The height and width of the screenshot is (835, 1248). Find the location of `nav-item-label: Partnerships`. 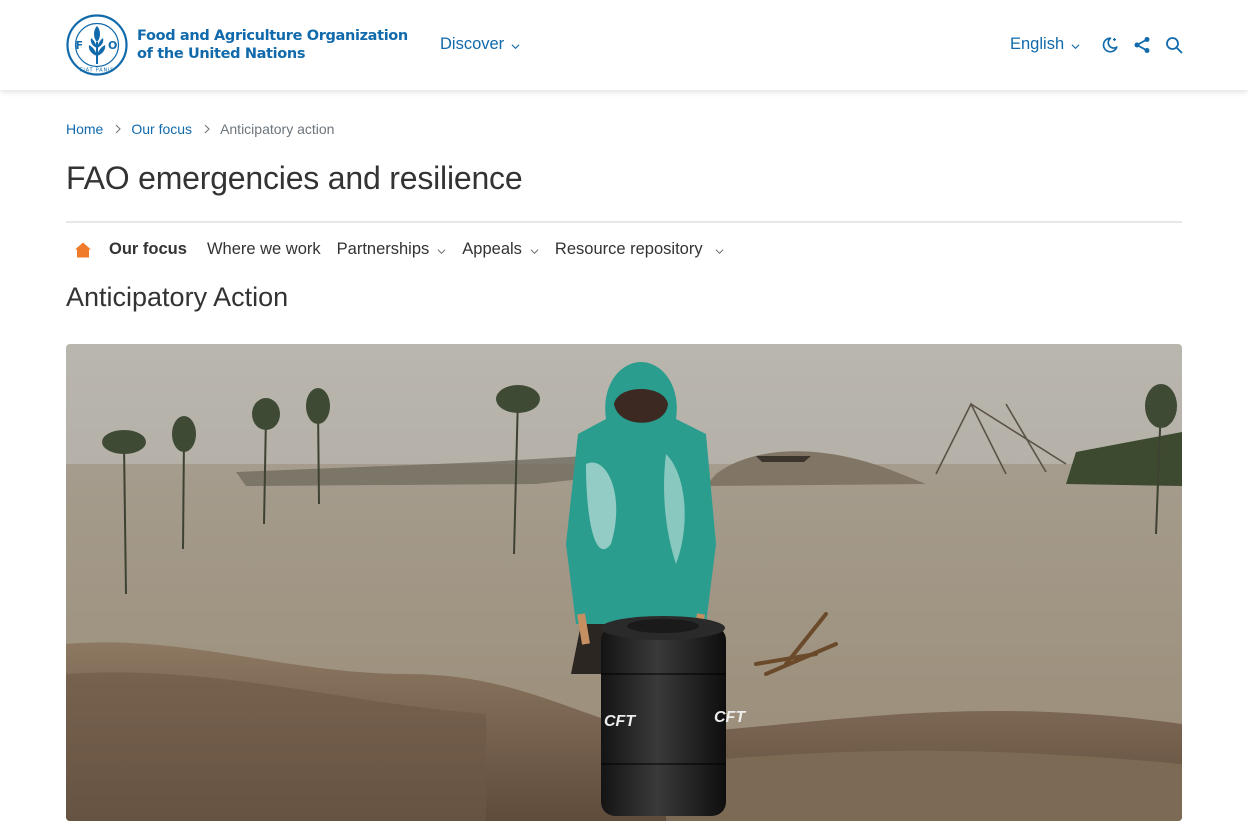

nav-item-label: Partnerships is located at coordinates (383, 249).